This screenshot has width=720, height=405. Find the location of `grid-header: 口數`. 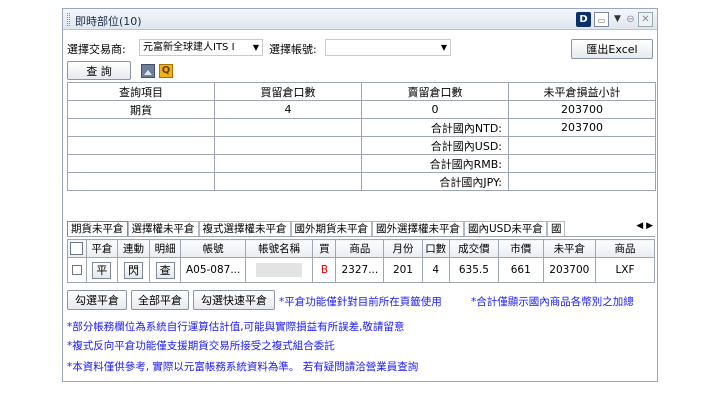

grid-header: 口數 is located at coordinates (435, 248).